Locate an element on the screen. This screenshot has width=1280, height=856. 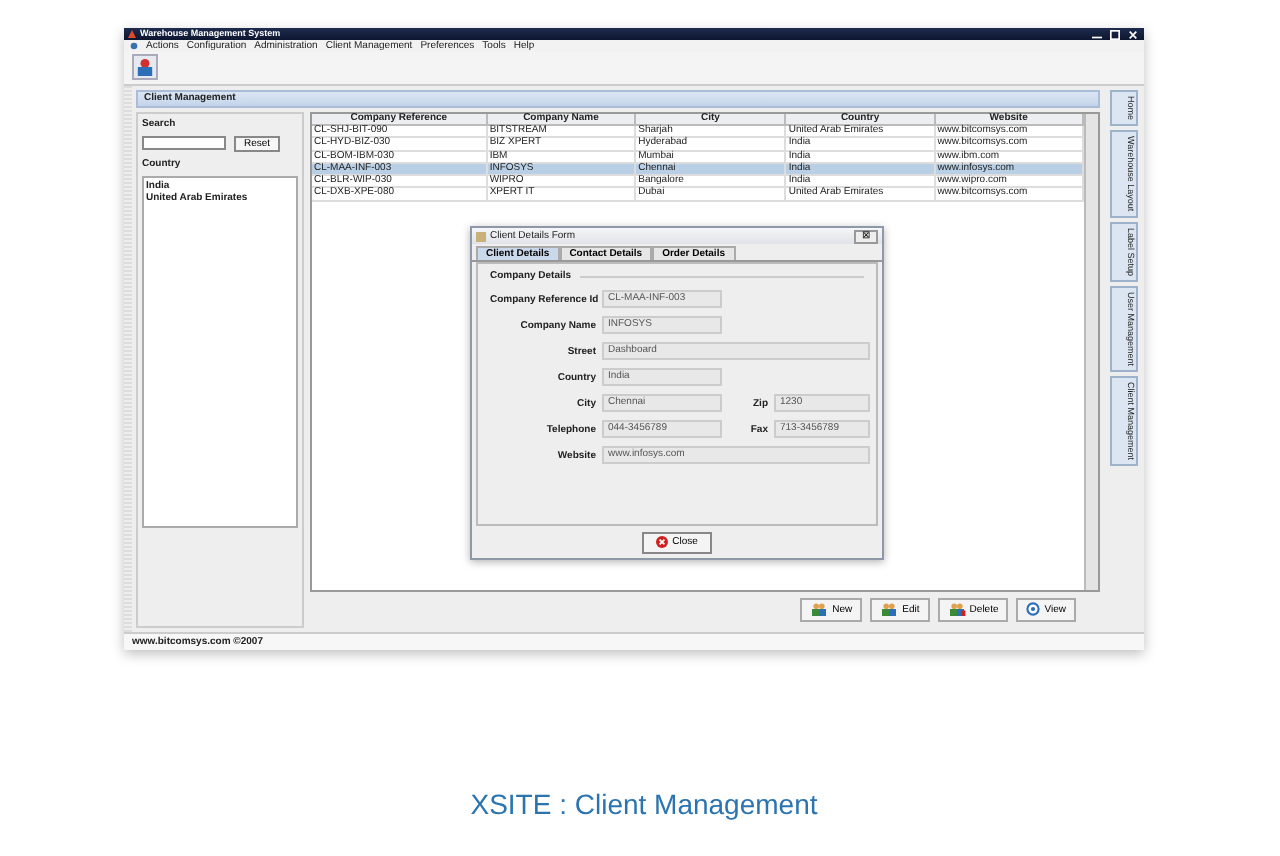
caption: XSITE : Client Management is located at coordinates (644, 804).